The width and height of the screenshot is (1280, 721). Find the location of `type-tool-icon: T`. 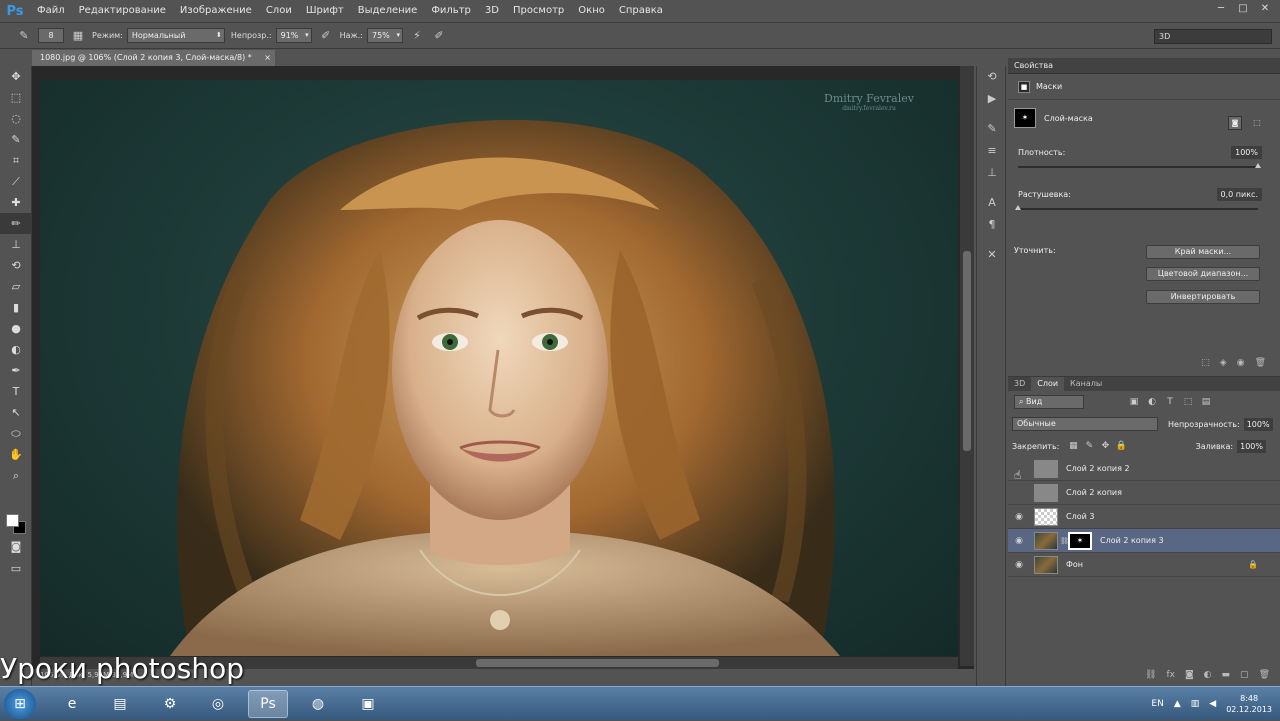

type-tool-icon: T is located at coordinates (16, 391).